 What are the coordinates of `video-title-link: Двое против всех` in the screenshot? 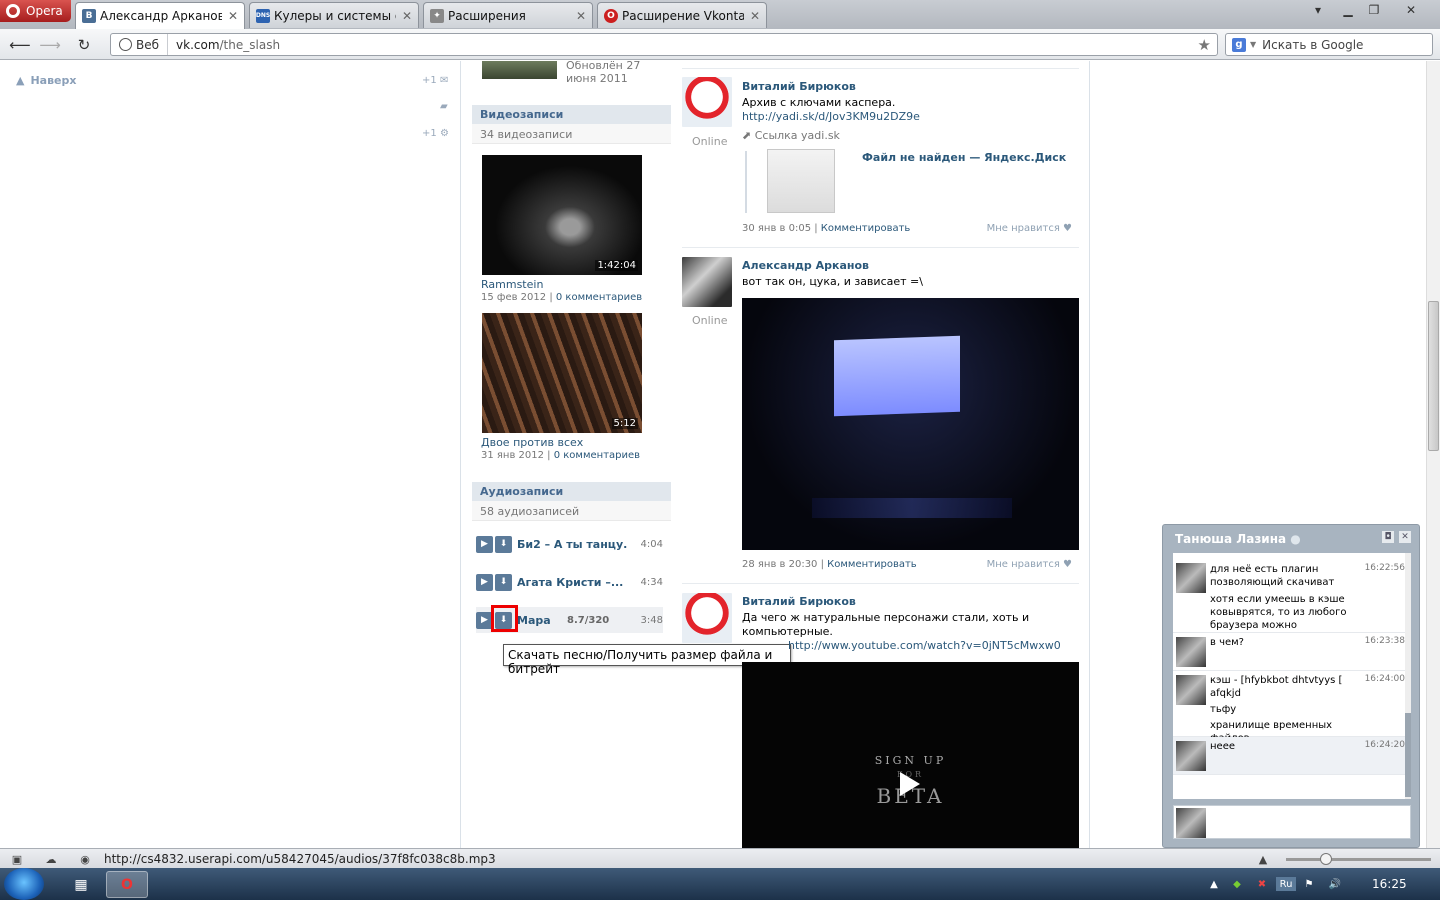 It's located at (532, 442).